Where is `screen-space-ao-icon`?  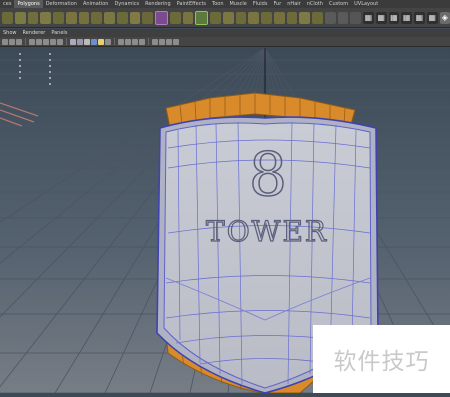
screen-space-ao-icon is located at coordinates (142, 42).